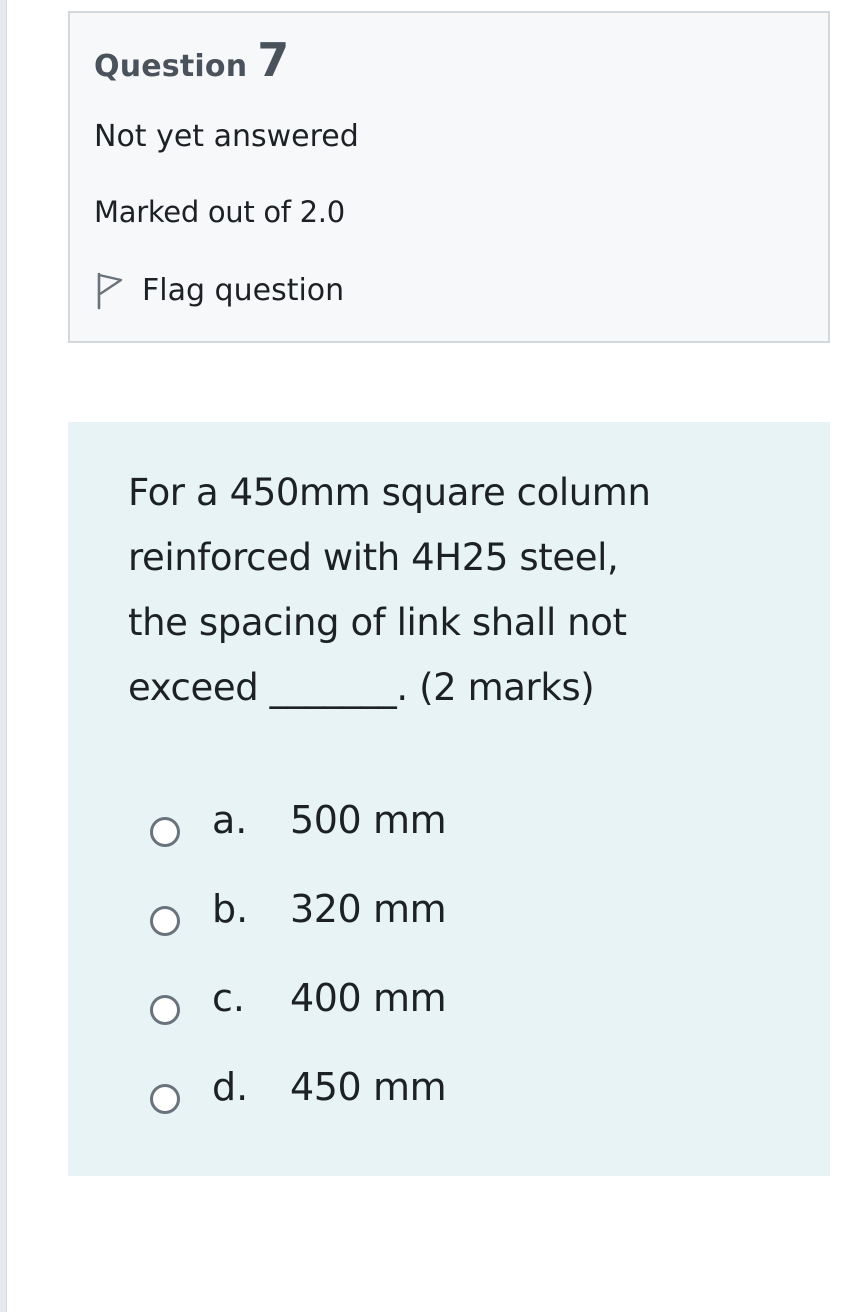 This screenshot has width=859, height=1312. What do you see at coordinates (165, 920) in the screenshot?
I see `radio-button-b` at bounding box center [165, 920].